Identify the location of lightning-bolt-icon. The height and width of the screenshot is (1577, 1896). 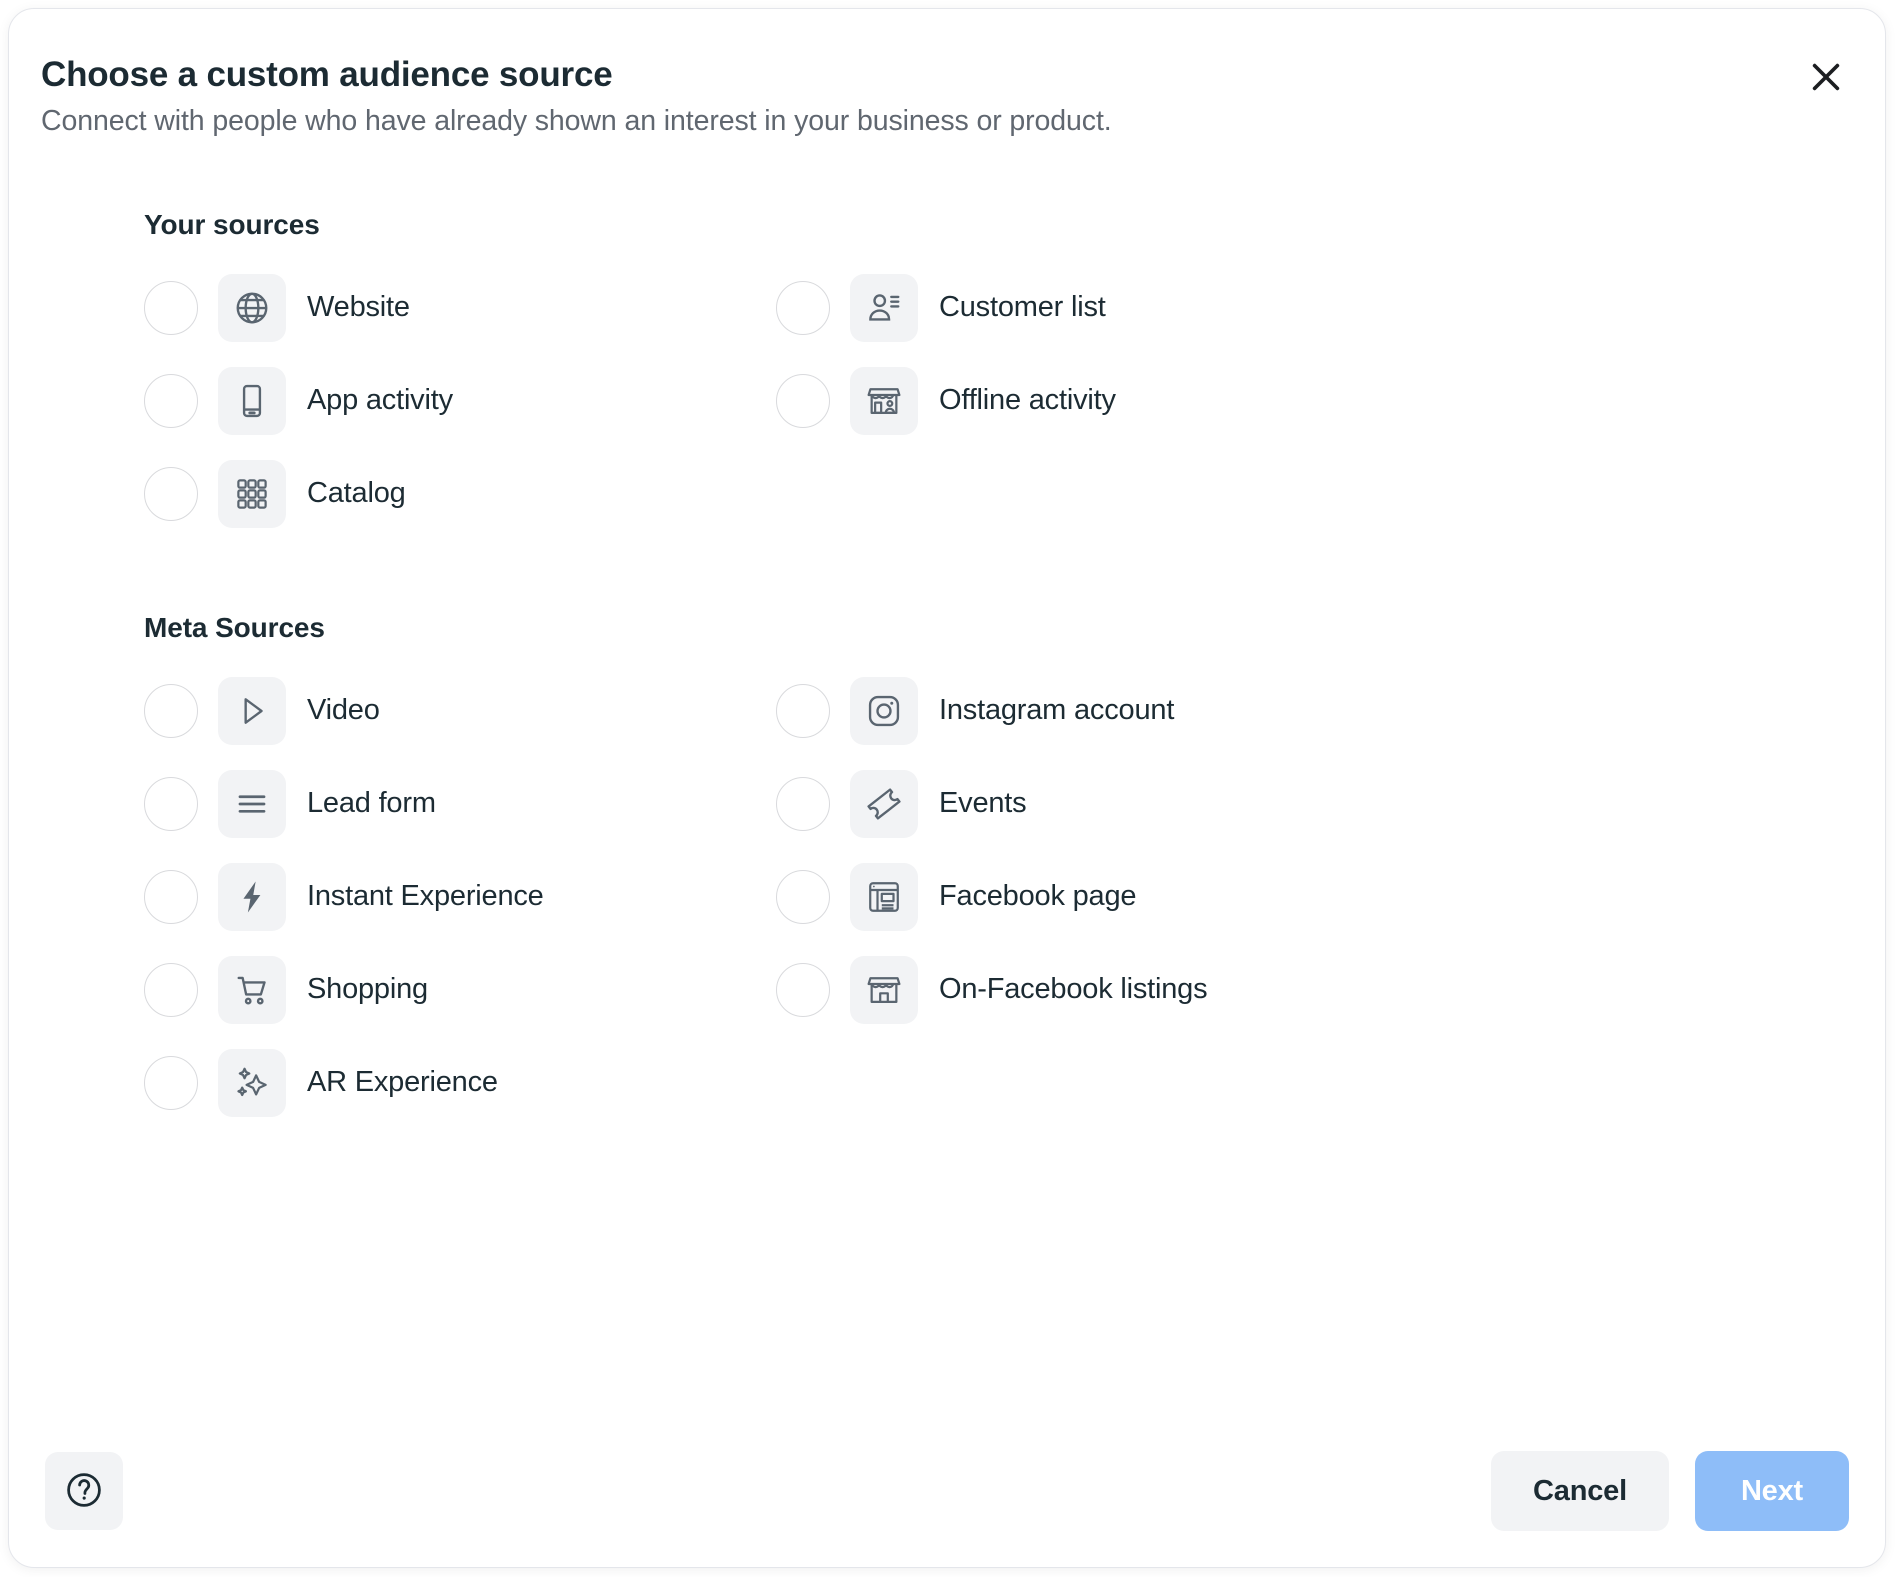
(252, 896).